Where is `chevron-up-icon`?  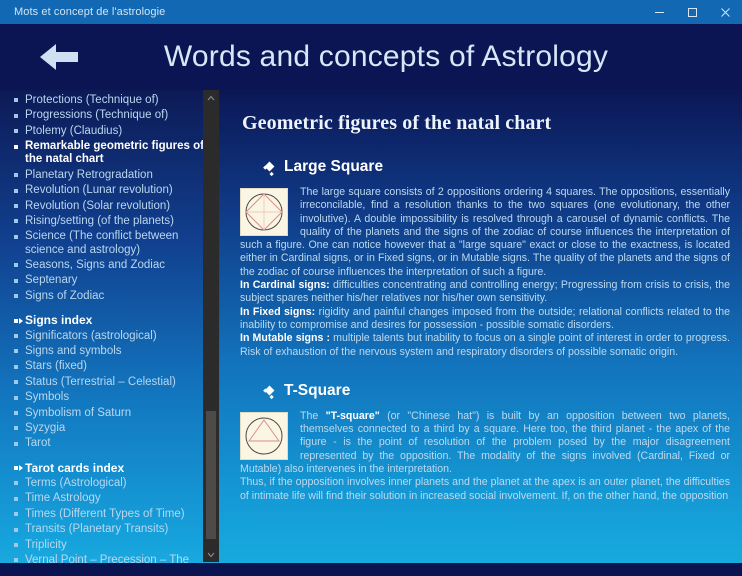 chevron-up-icon is located at coordinates (211, 97).